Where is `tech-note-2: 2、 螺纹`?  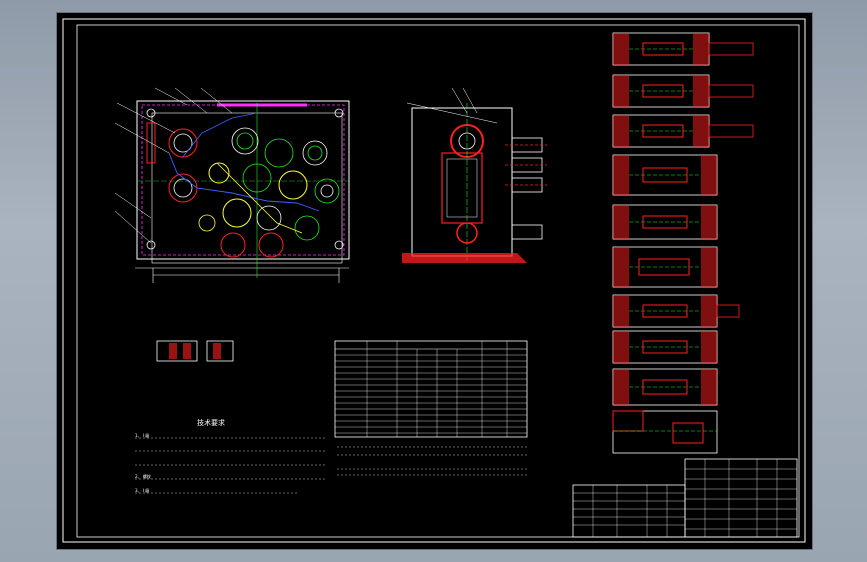 tech-note-2: 2、 螺纹 is located at coordinates (143, 476).